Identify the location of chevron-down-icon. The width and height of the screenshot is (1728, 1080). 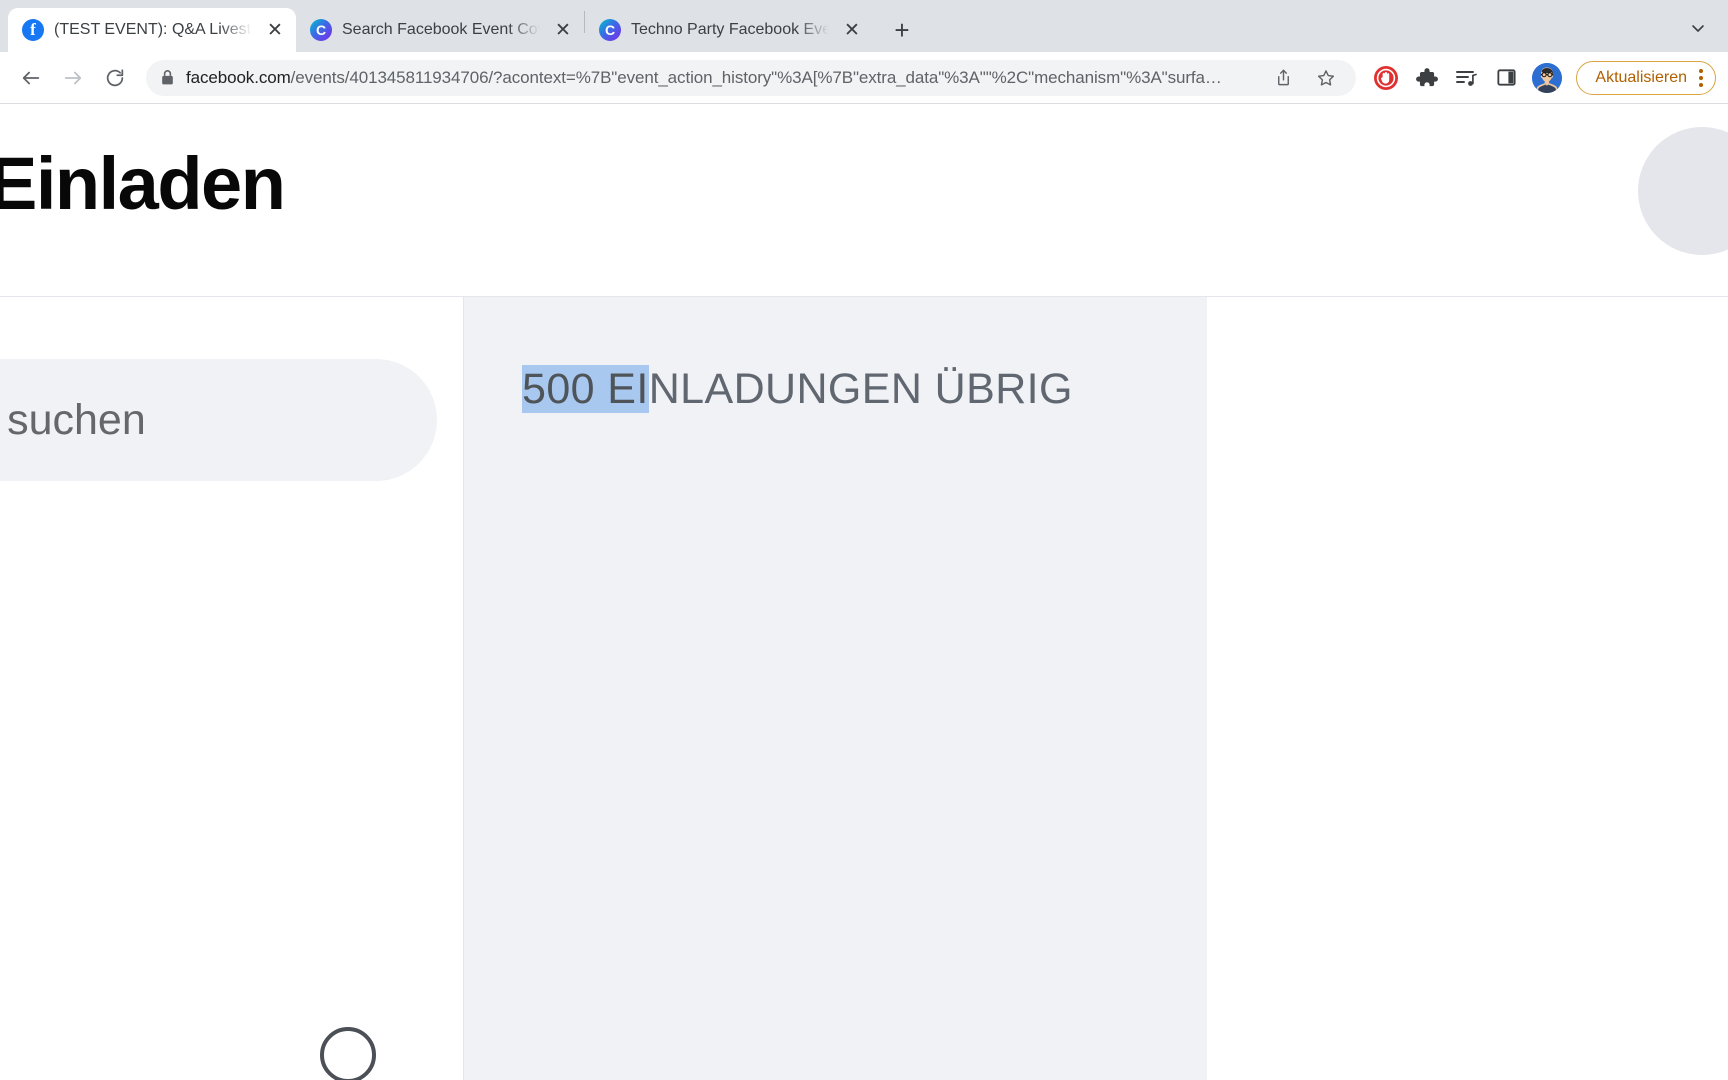
(1698, 28).